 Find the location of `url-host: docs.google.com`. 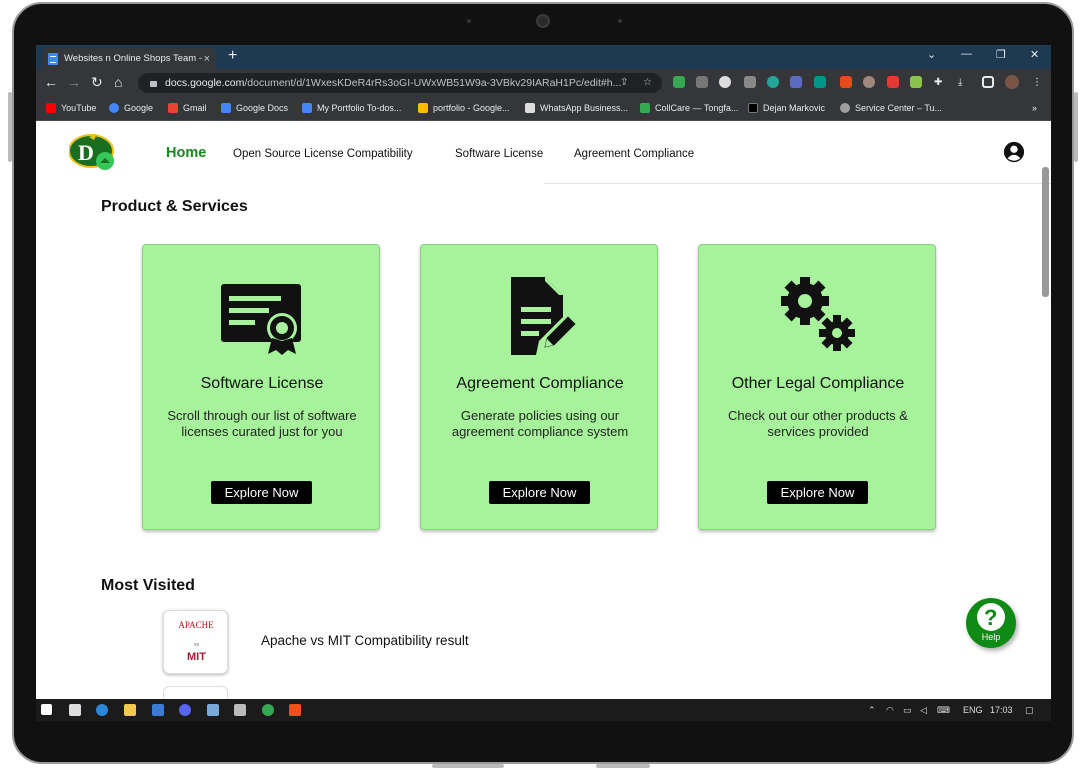

url-host: docs.google.com is located at coordinates (205, 83).